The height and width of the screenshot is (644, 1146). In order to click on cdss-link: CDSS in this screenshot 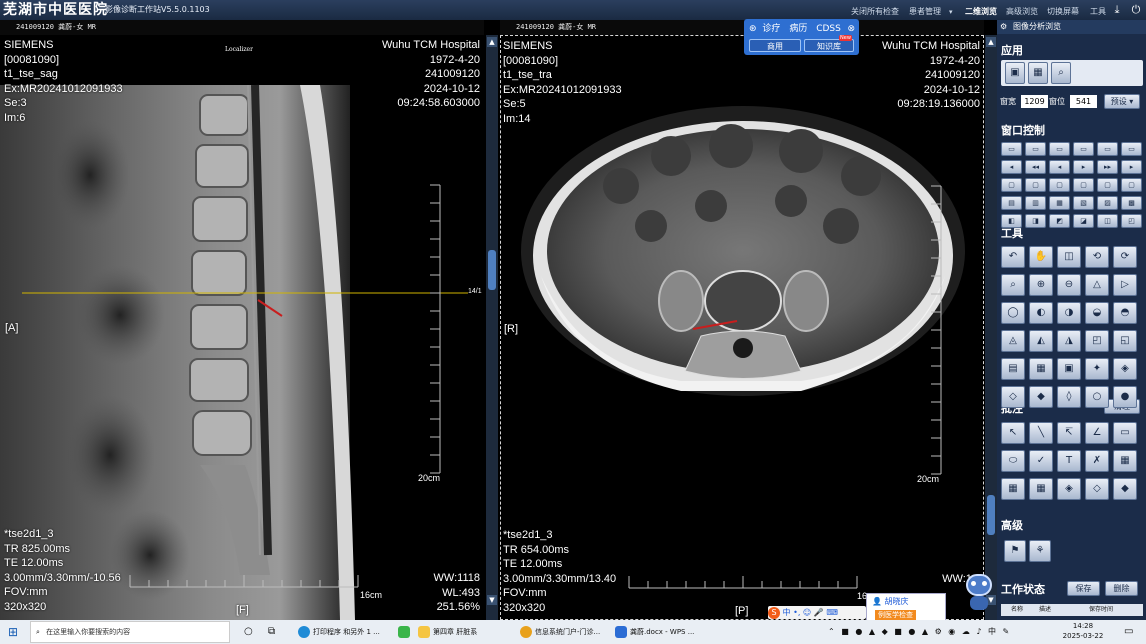, I will do `click(828, 29)`.